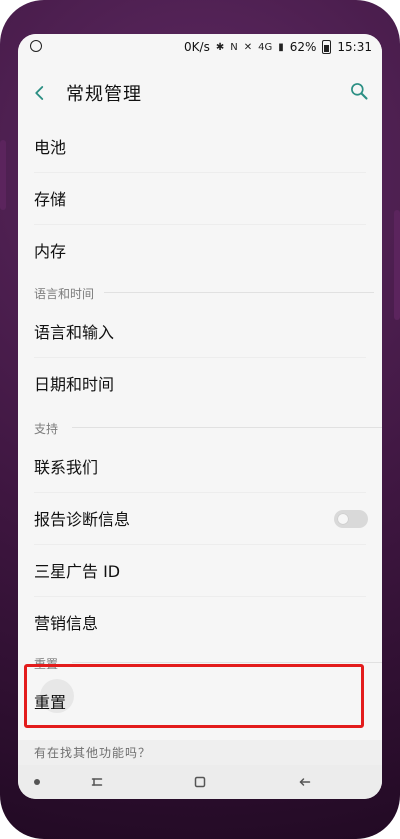 This screenshot has height=839, width=400. Describe the element at coordinates (200, 250) in the screenshot. I see `list-item-memory: 内存` at that location.